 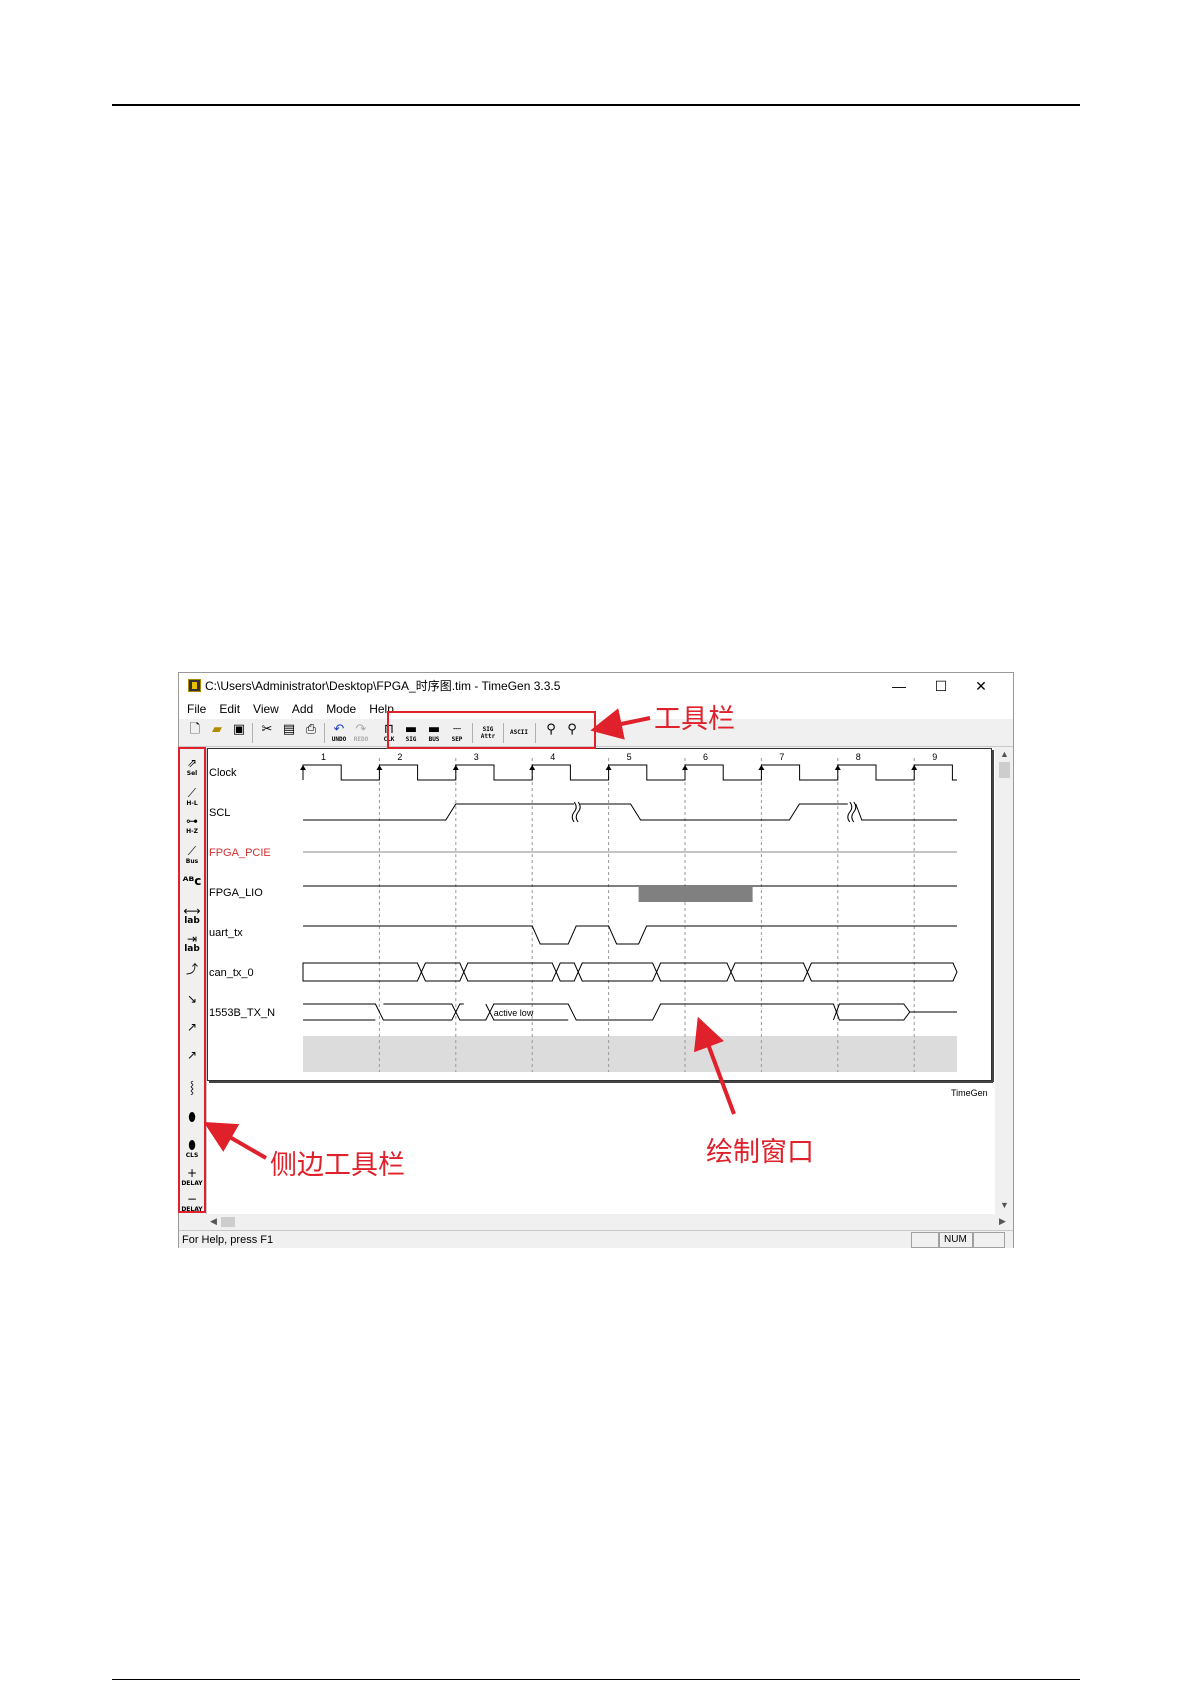 What do you see at coordinates (630, 1054) in the screenshot?
I see `grey-spacer-row` at bounding box center [630, 1054].